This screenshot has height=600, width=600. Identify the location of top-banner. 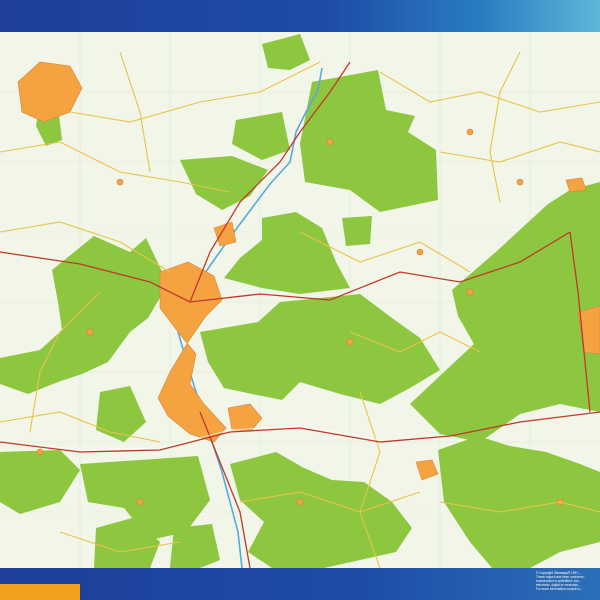
(300, 16).